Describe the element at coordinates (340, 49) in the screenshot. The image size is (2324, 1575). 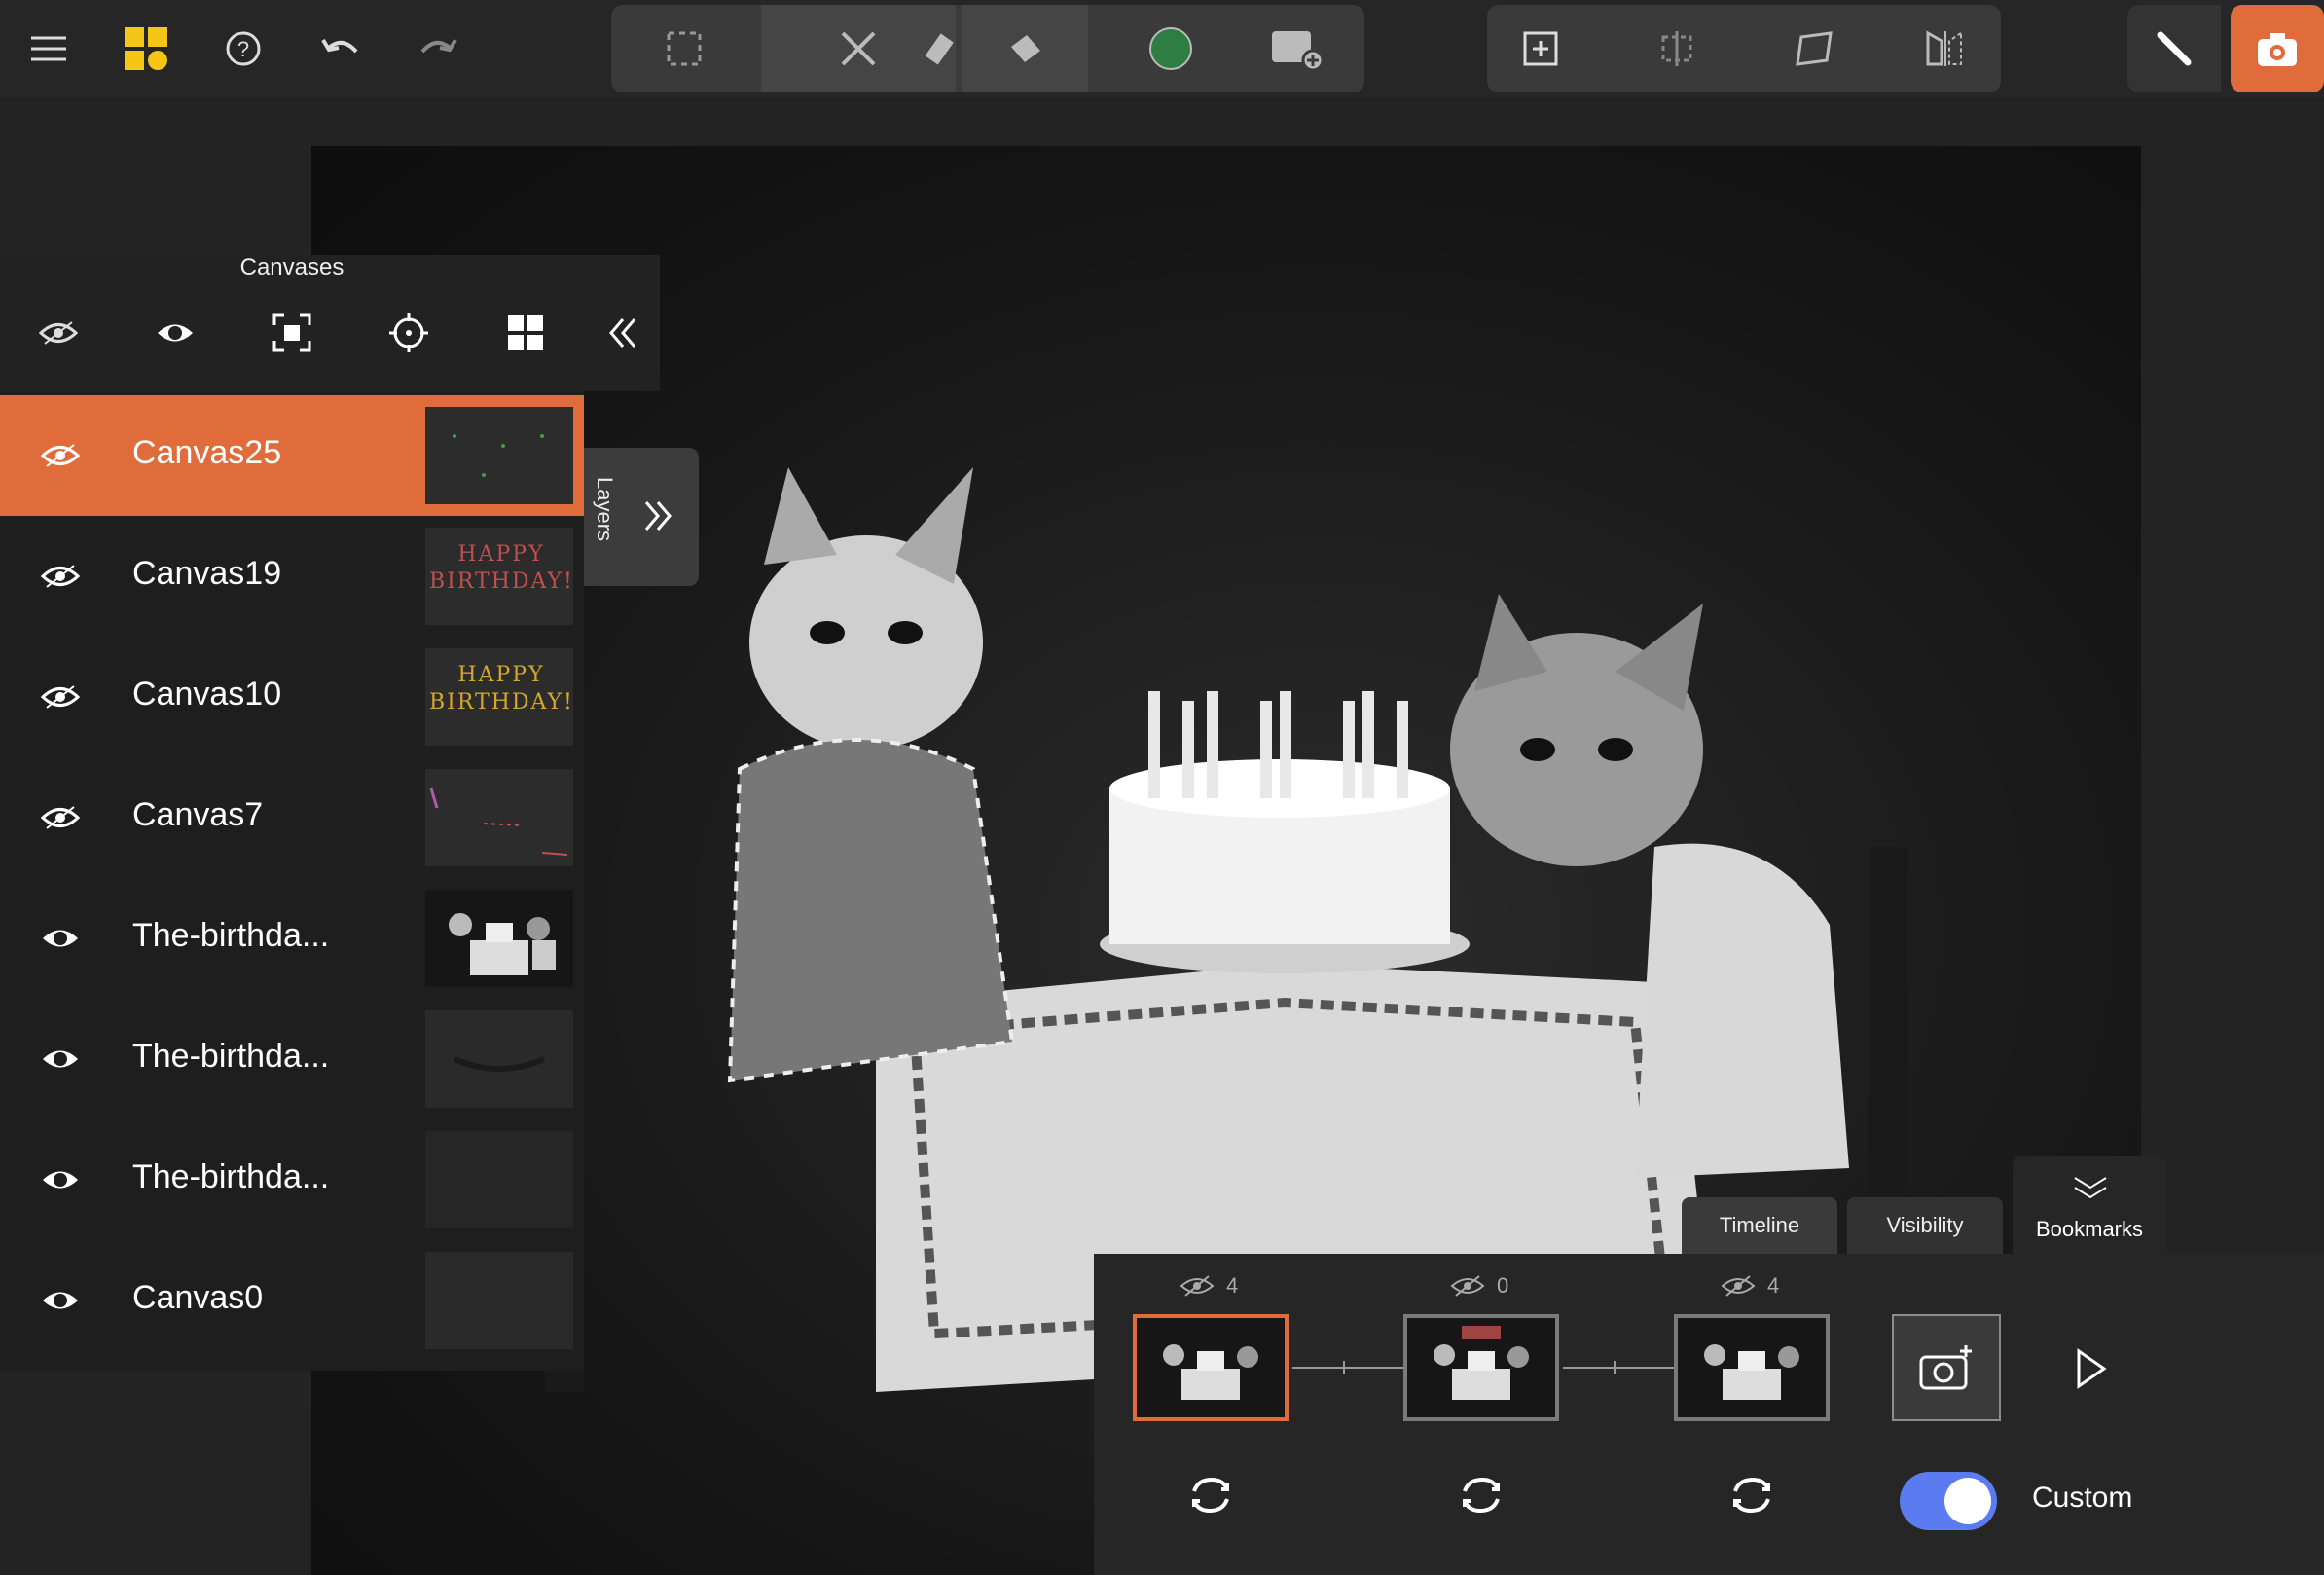
I see `undo-icon` at that location.